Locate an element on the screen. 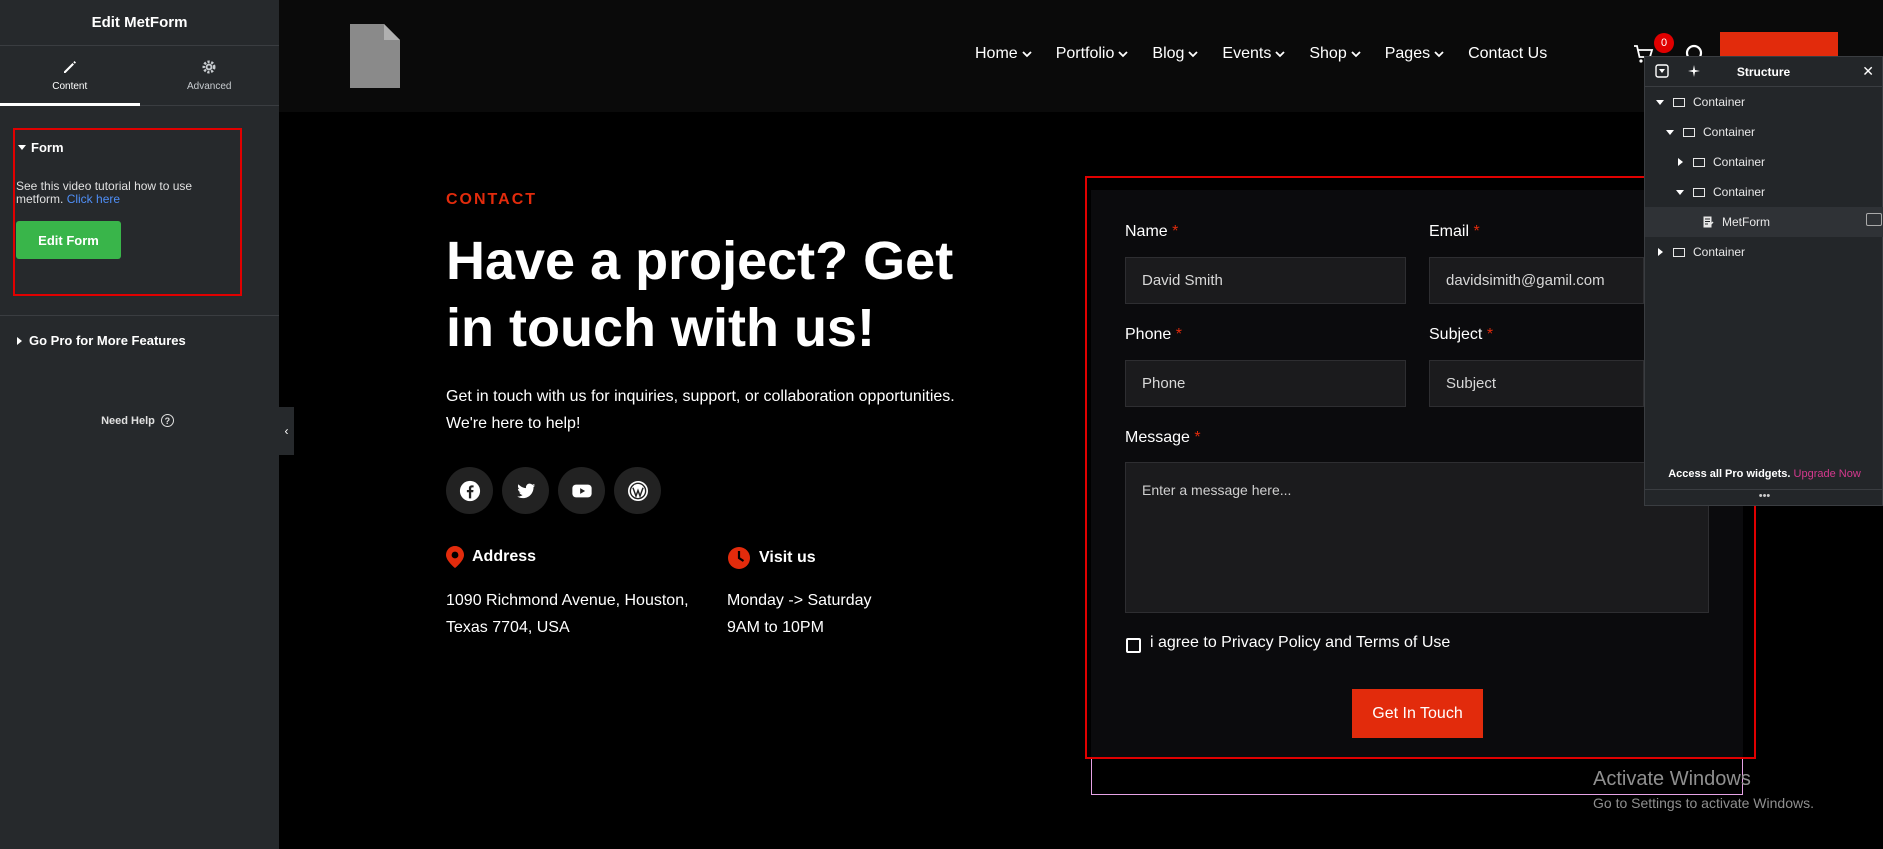  facebook-link is located at coordinates (469, 490).